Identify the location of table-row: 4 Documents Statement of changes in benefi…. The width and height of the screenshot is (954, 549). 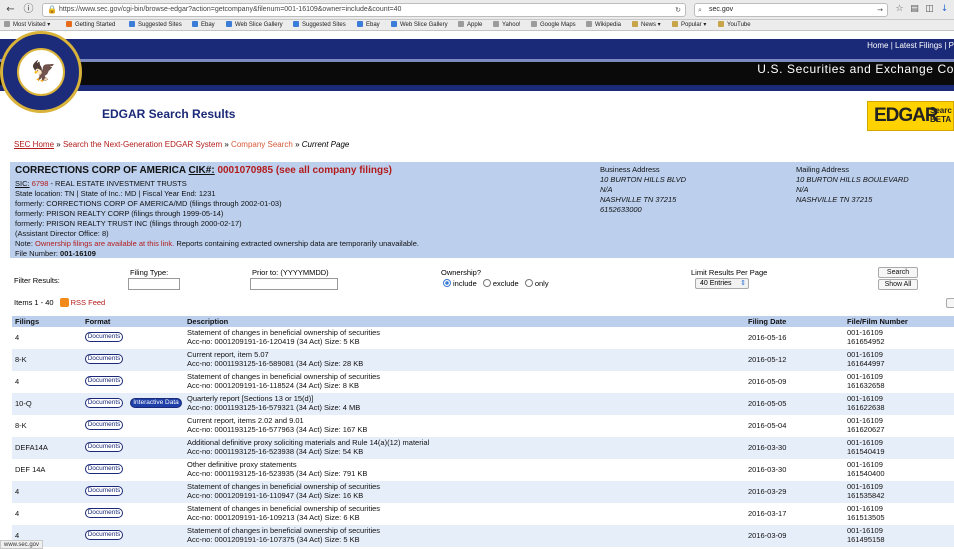
(483, 492).